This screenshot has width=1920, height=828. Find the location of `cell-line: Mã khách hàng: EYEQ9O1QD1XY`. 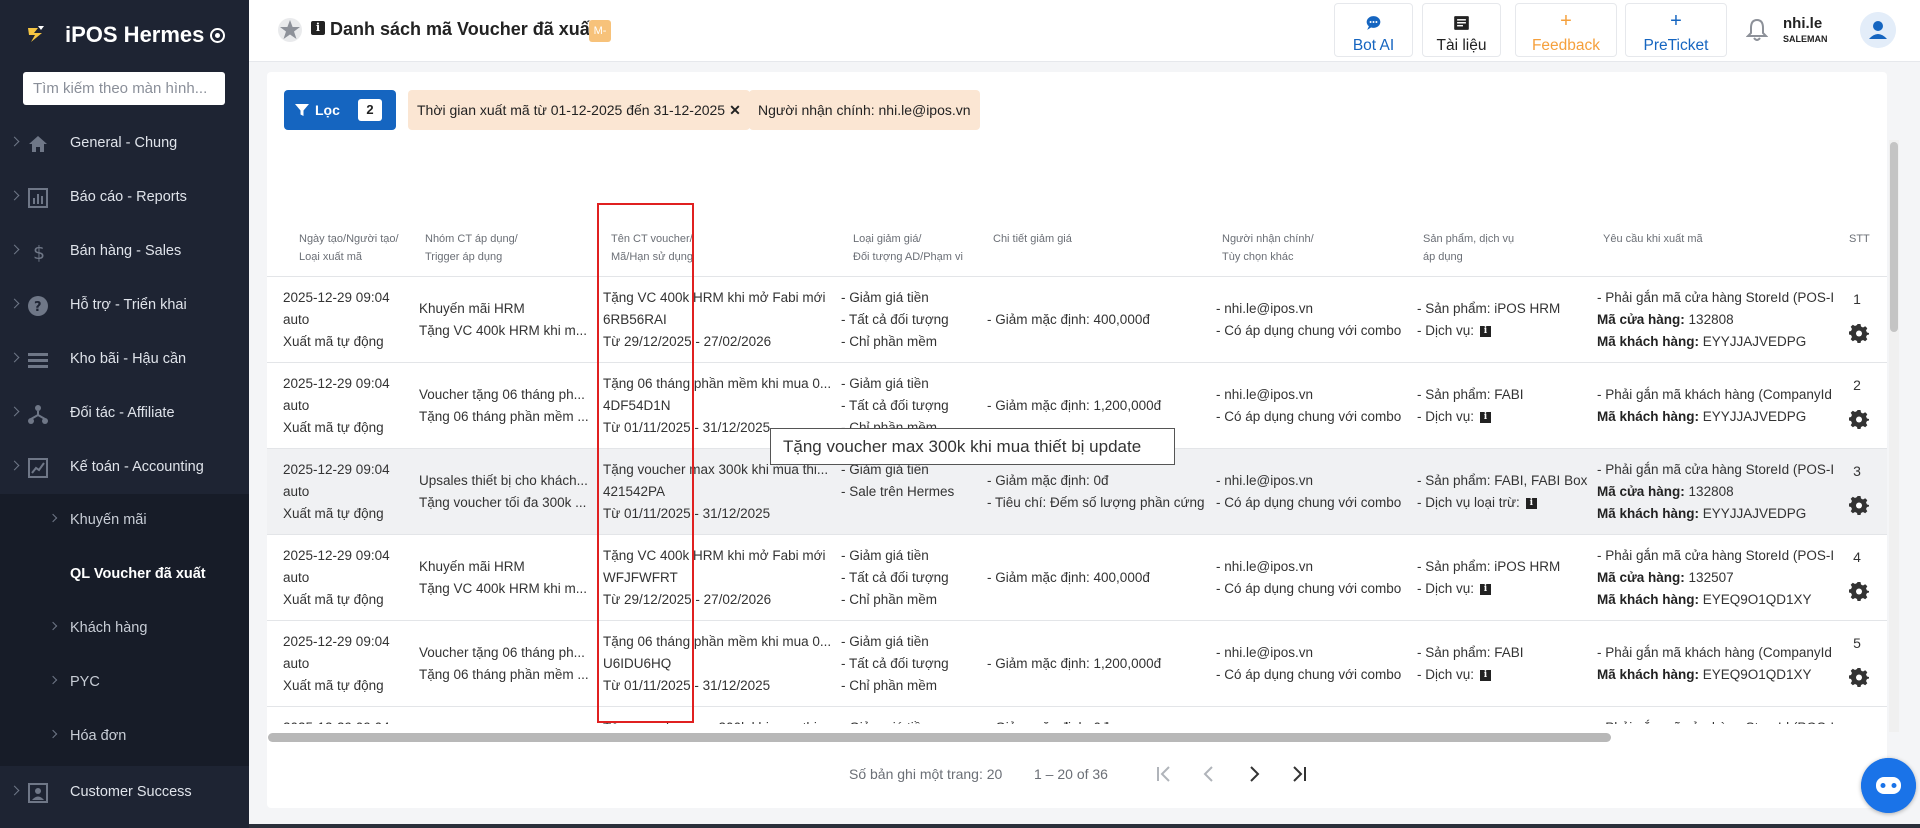

cell-line: Mã khách hàng: EYEQ9O1QD1XY is located at coordinates (1717, 600).